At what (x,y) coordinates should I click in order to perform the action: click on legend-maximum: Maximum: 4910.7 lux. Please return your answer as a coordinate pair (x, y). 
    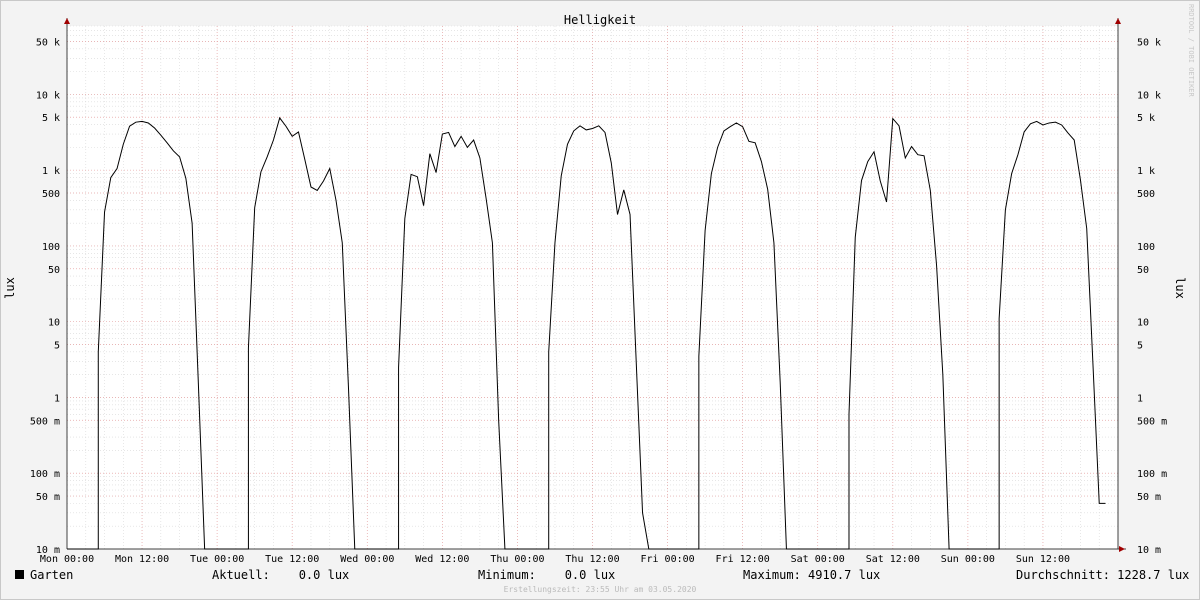
    Looking at the image, I should click on (812, 575).